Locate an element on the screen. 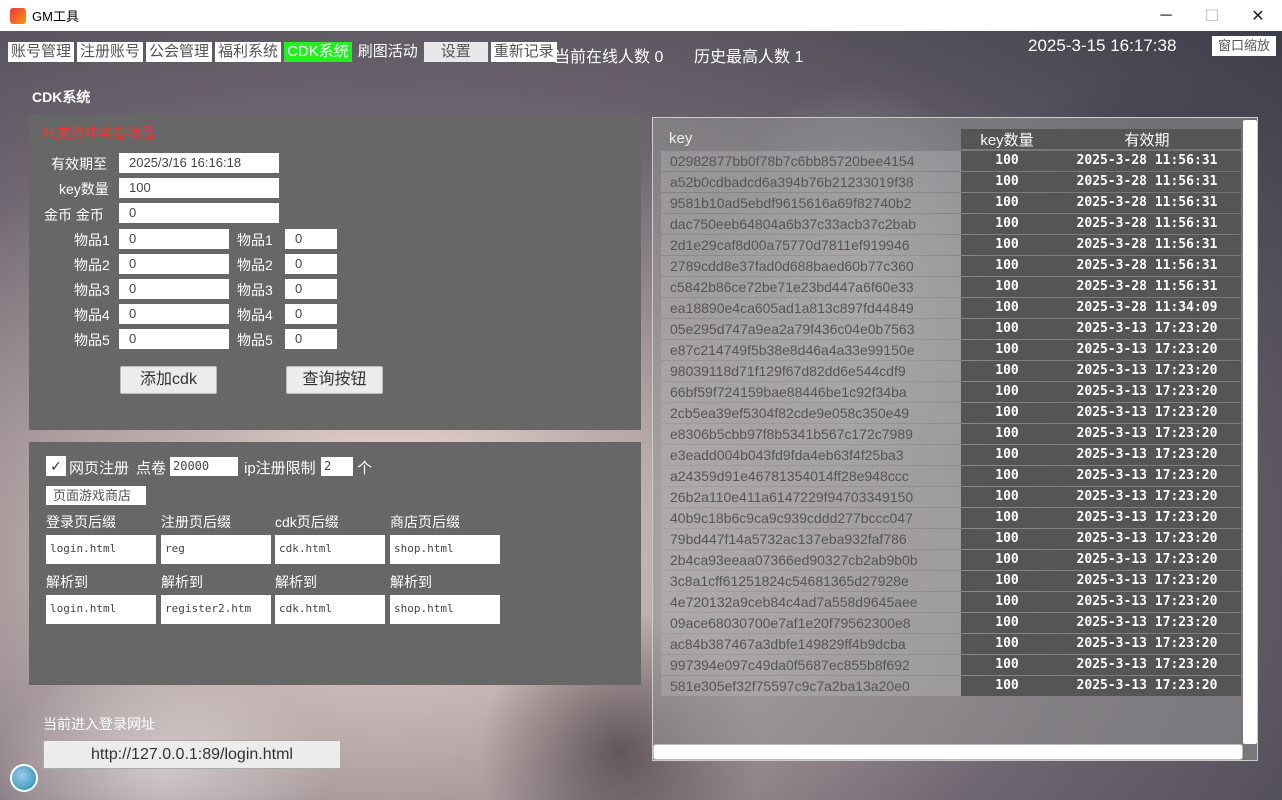  table-cell-key: 2b4ca93eeaa07366ed90327cb2ab9b0b is located at coordinates (811, 560).